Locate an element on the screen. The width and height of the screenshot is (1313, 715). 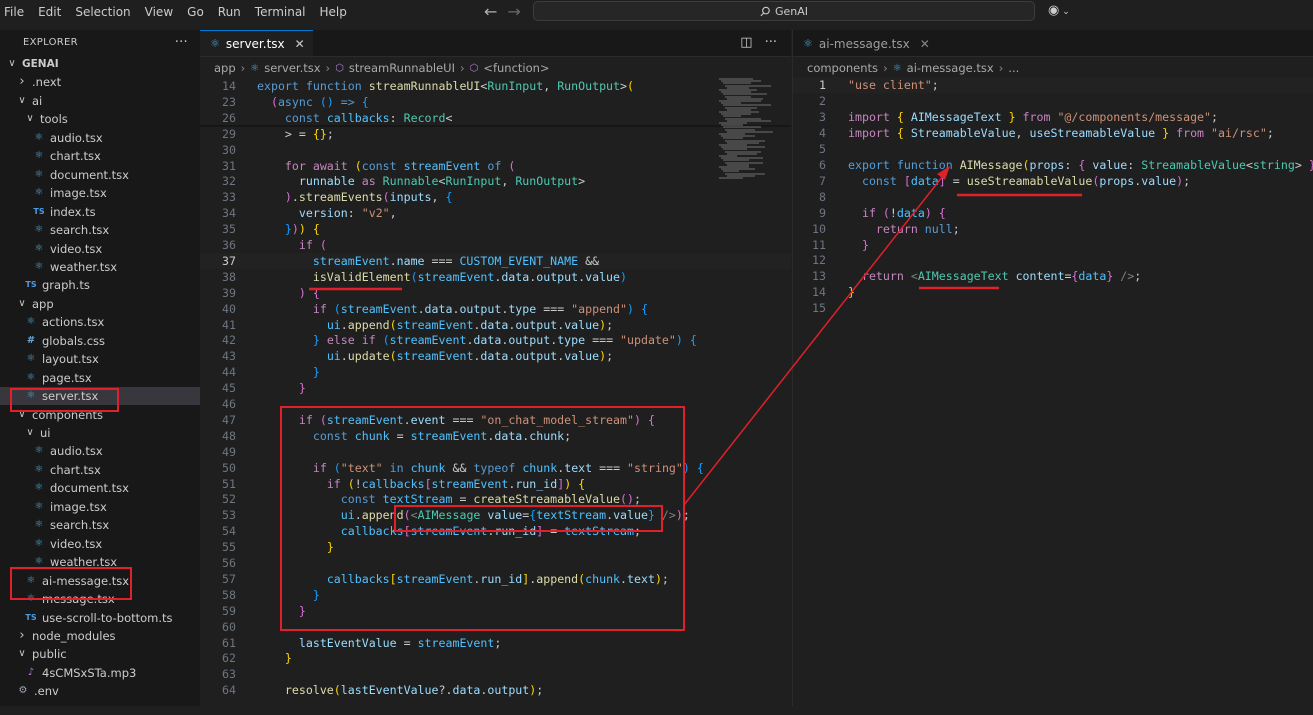
code-text: return <AIMessageText content={data} />; is located at coordinates (994, 276).